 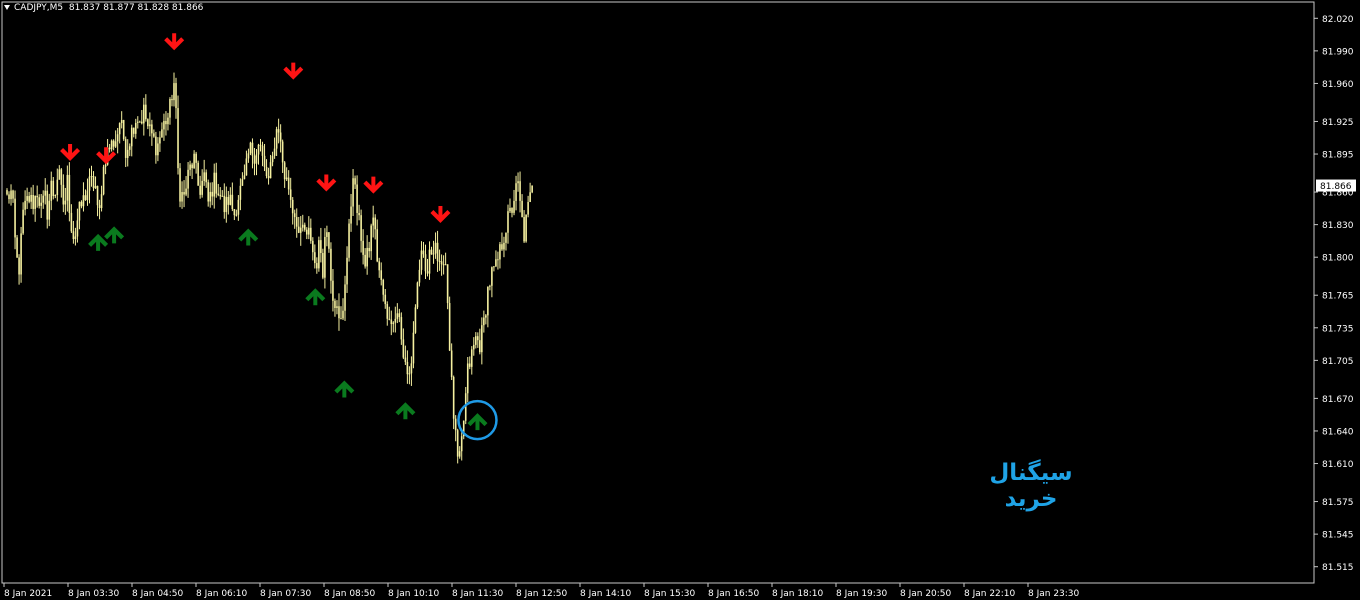 What do you see at coordinates (7, 7) in the screenshot?
I see `dropdown-triangle-icon` at bounding box center [7, 7].